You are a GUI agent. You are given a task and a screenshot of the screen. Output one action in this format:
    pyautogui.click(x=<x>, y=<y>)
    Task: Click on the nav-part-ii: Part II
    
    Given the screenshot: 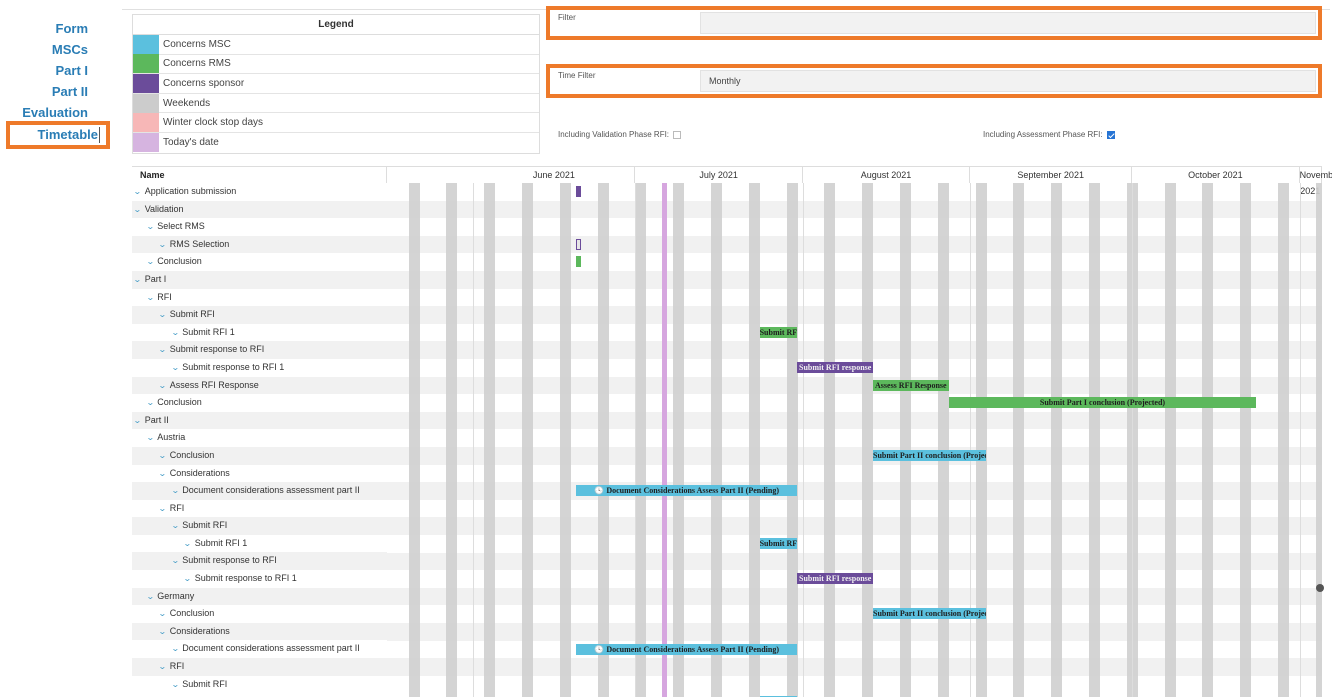 What is the action you would take?
    pyautogui.click(x=59, y=91)
    